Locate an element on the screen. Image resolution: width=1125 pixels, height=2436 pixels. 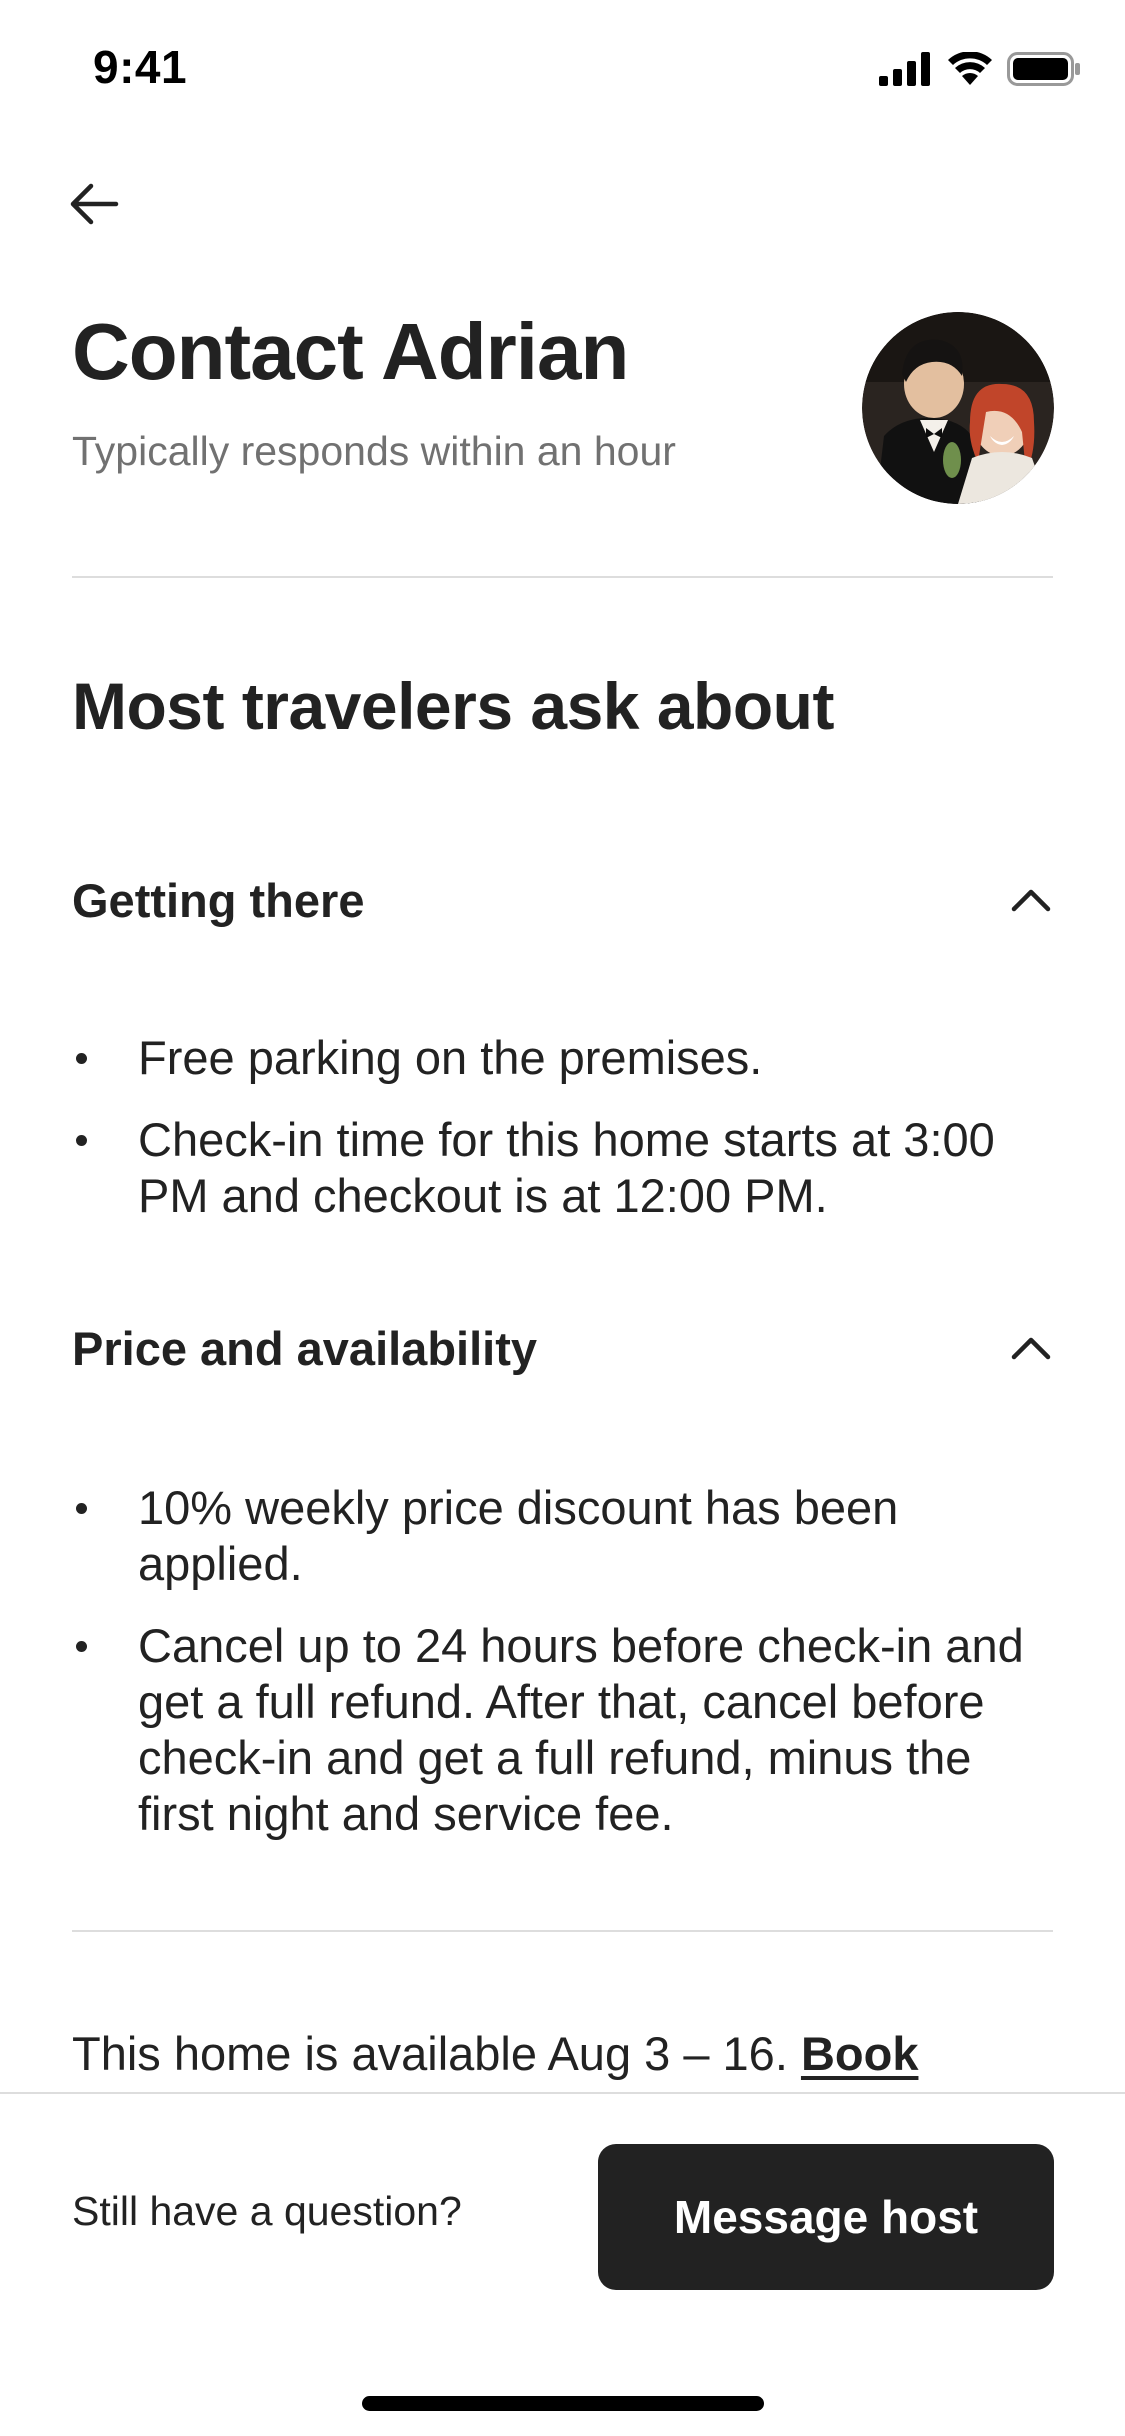
accordion-title: Getting there is located at coordinates (218, 900).